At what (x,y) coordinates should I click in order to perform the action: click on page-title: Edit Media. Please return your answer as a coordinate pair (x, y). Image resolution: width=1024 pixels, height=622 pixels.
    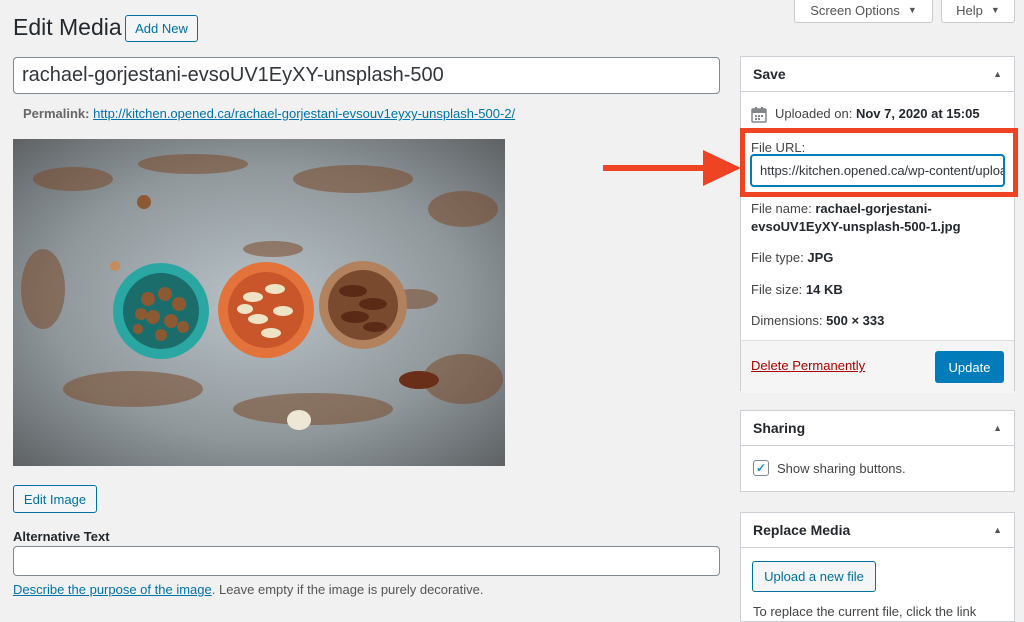
    Looking at the image, I should click on (67, 27).